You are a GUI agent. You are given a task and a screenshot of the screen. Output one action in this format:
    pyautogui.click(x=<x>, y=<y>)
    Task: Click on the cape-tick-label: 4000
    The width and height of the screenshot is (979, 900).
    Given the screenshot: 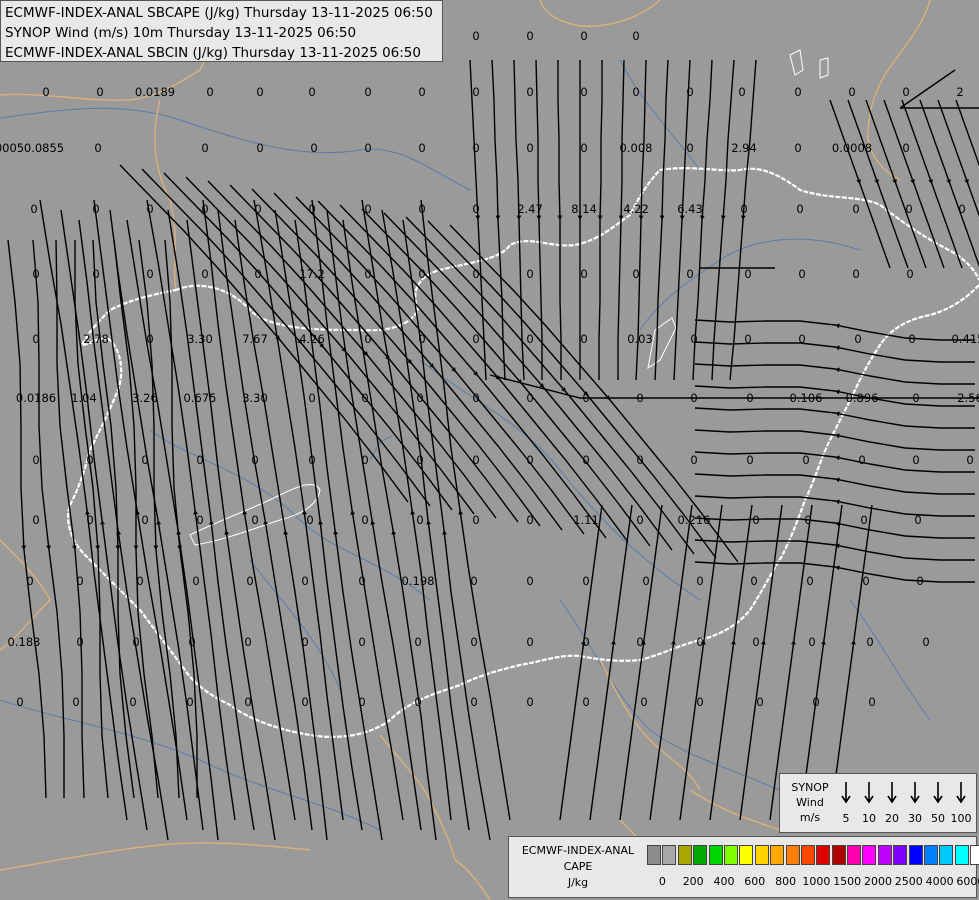 What is the action you would take?
    pyautogui.click(x=939, y=881)
    